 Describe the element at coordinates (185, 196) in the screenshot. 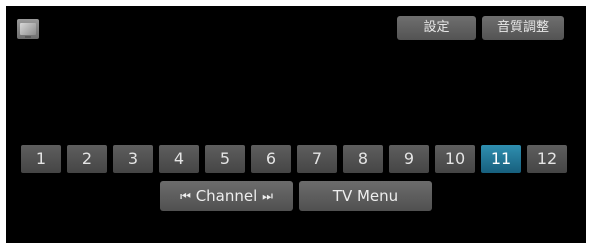

I see `skip-previous-icon: ⏮` at that location.